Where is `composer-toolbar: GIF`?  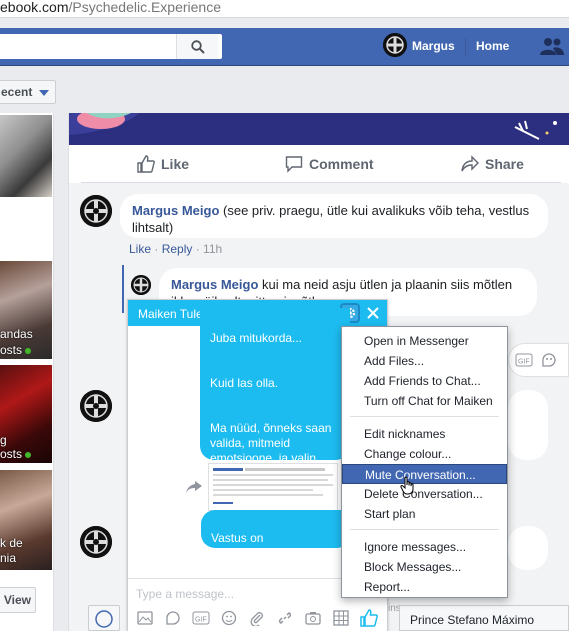 composer-toolbar: GIF is located at coordinates (257, 618).